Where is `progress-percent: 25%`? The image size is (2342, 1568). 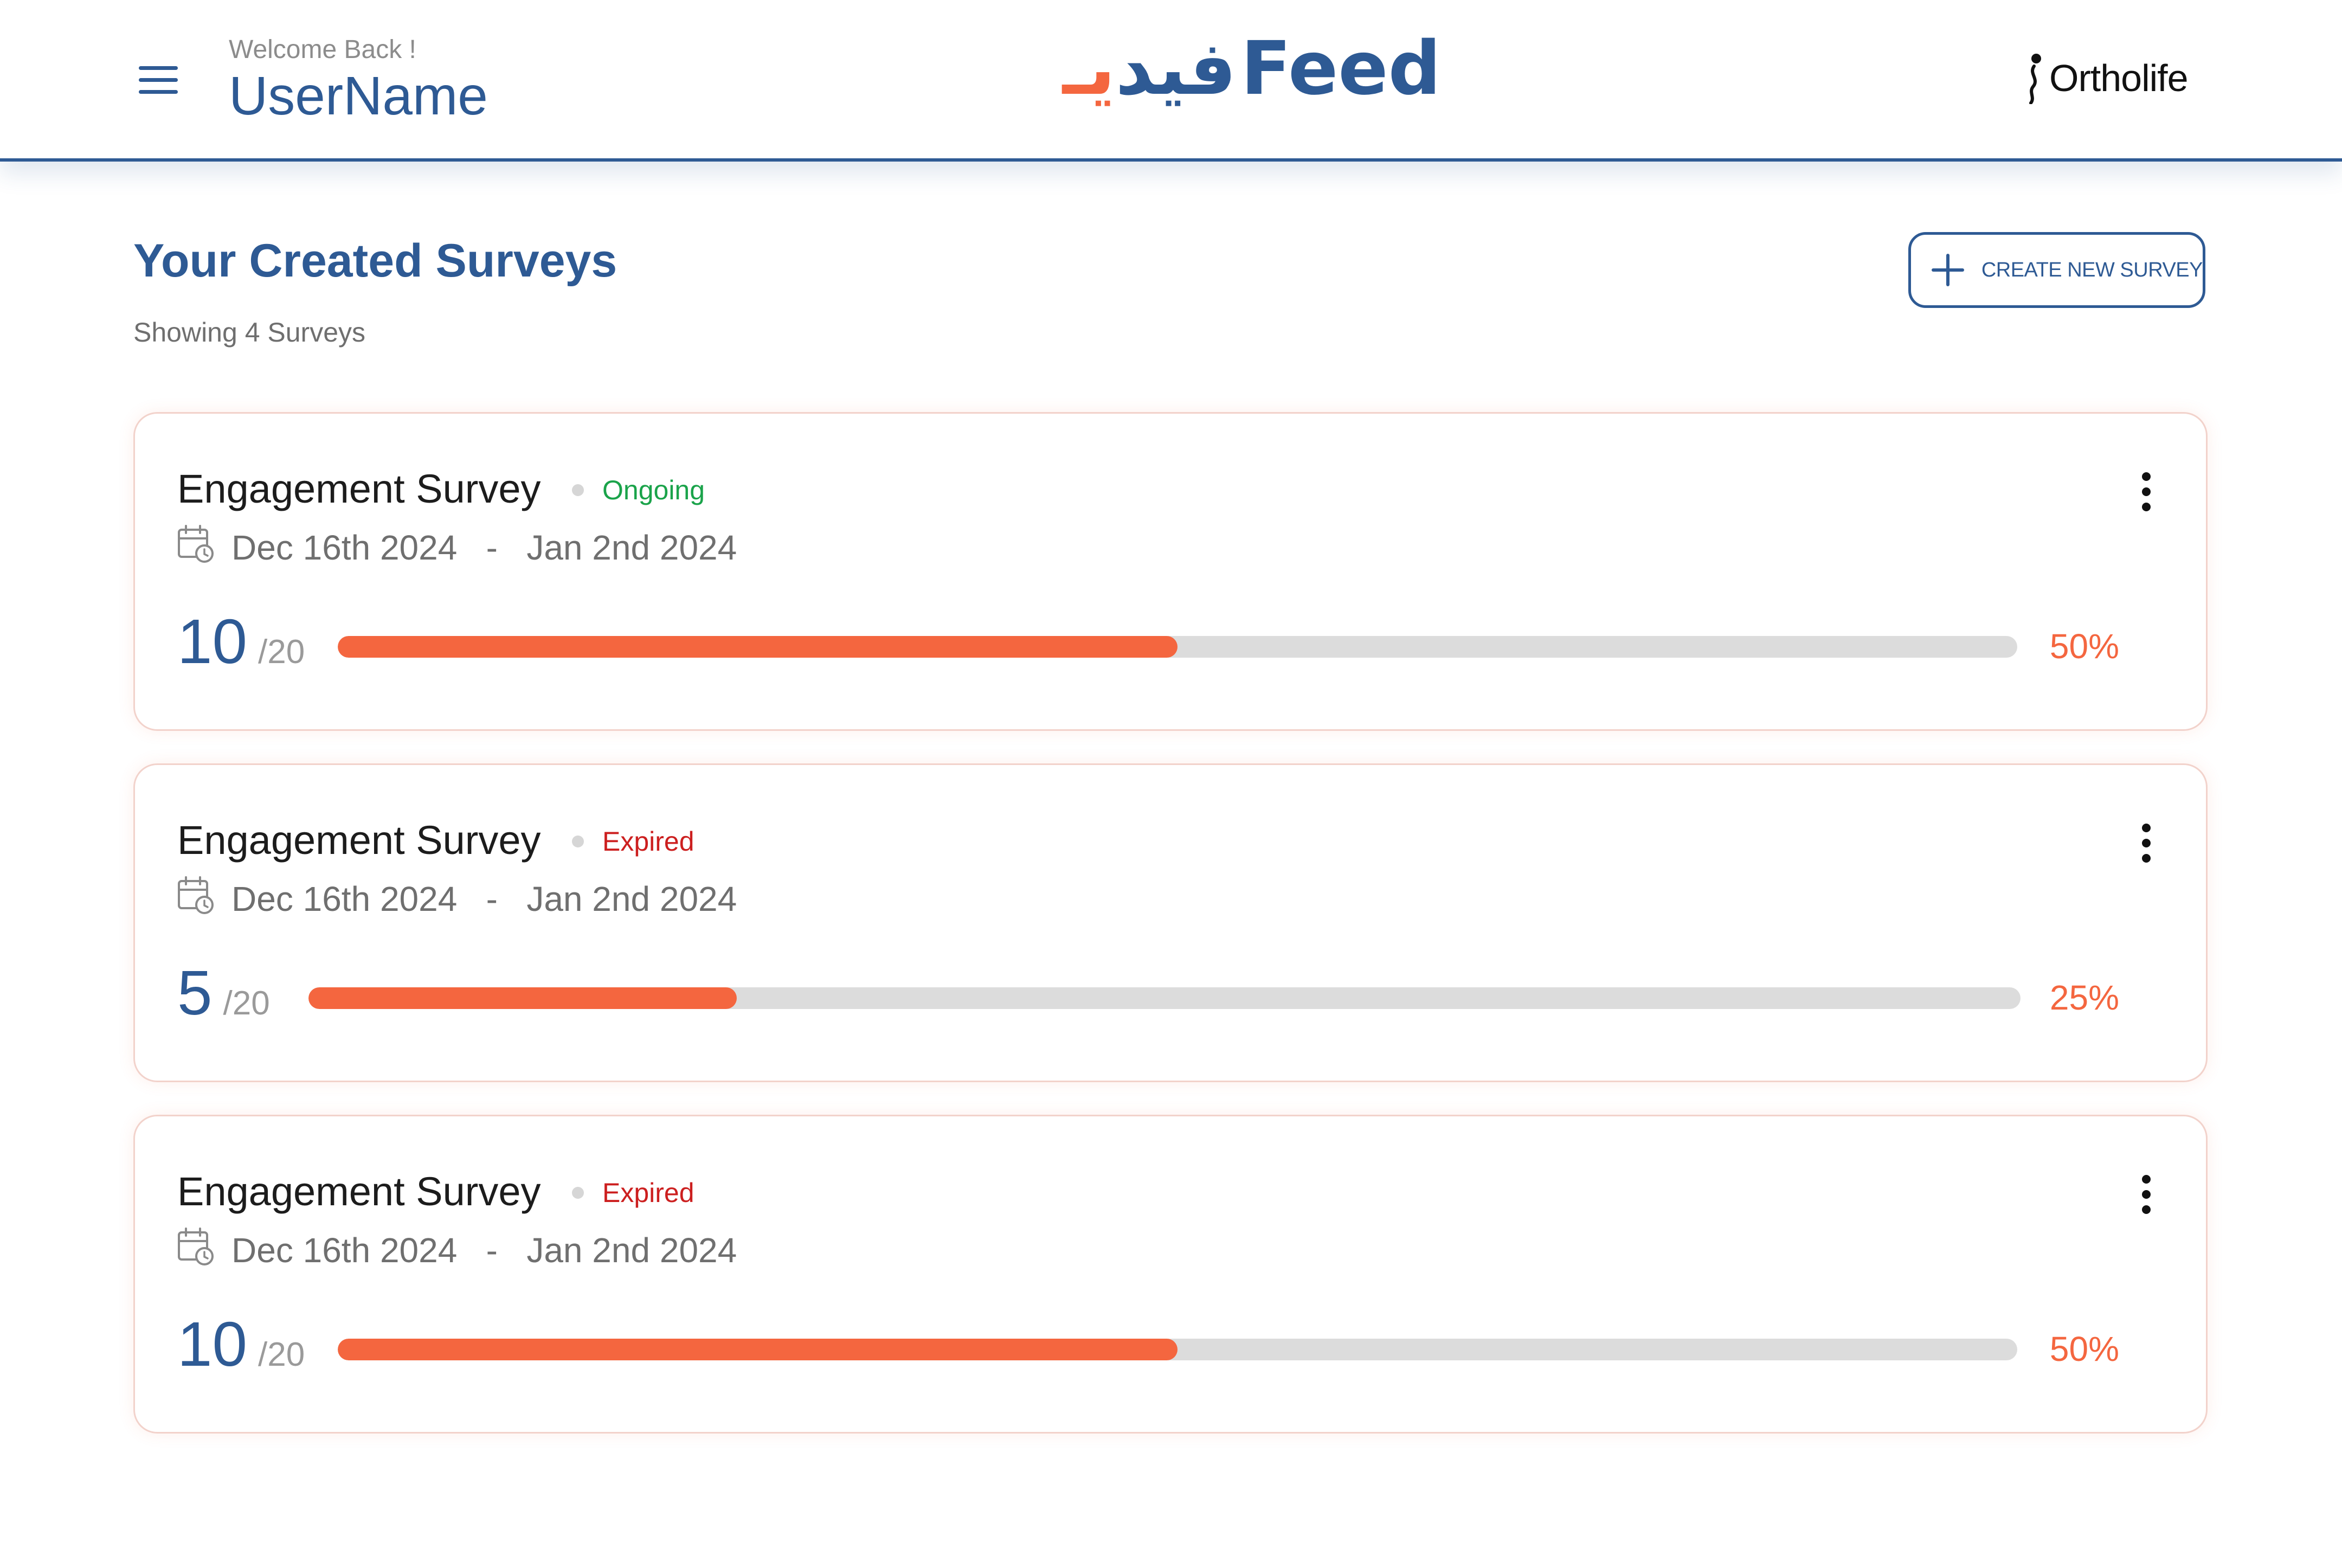
progress-percent: 25% is located at coordinates (2084, 997).